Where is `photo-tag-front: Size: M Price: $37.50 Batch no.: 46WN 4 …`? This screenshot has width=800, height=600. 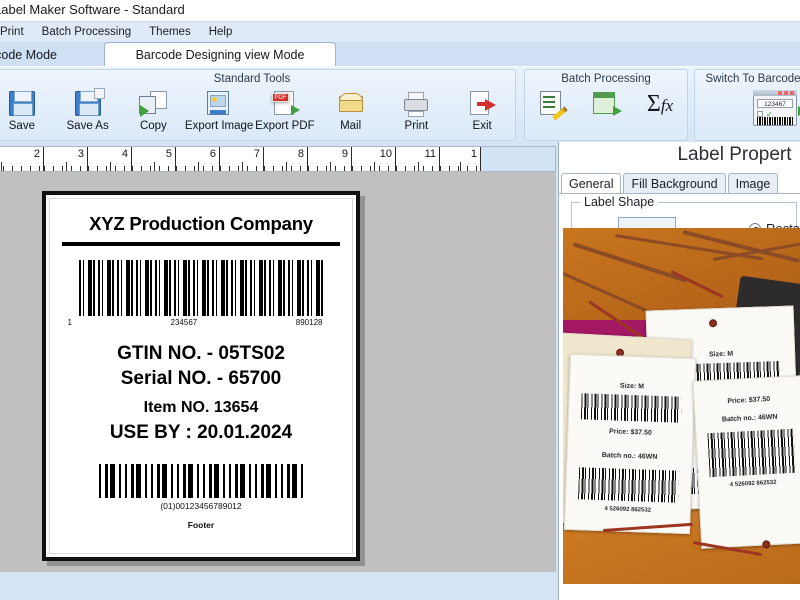
photo-tag-front: Size: M Price: $37.50 Batch no.: 46WN 4 … is located at coordinates (630, 444).